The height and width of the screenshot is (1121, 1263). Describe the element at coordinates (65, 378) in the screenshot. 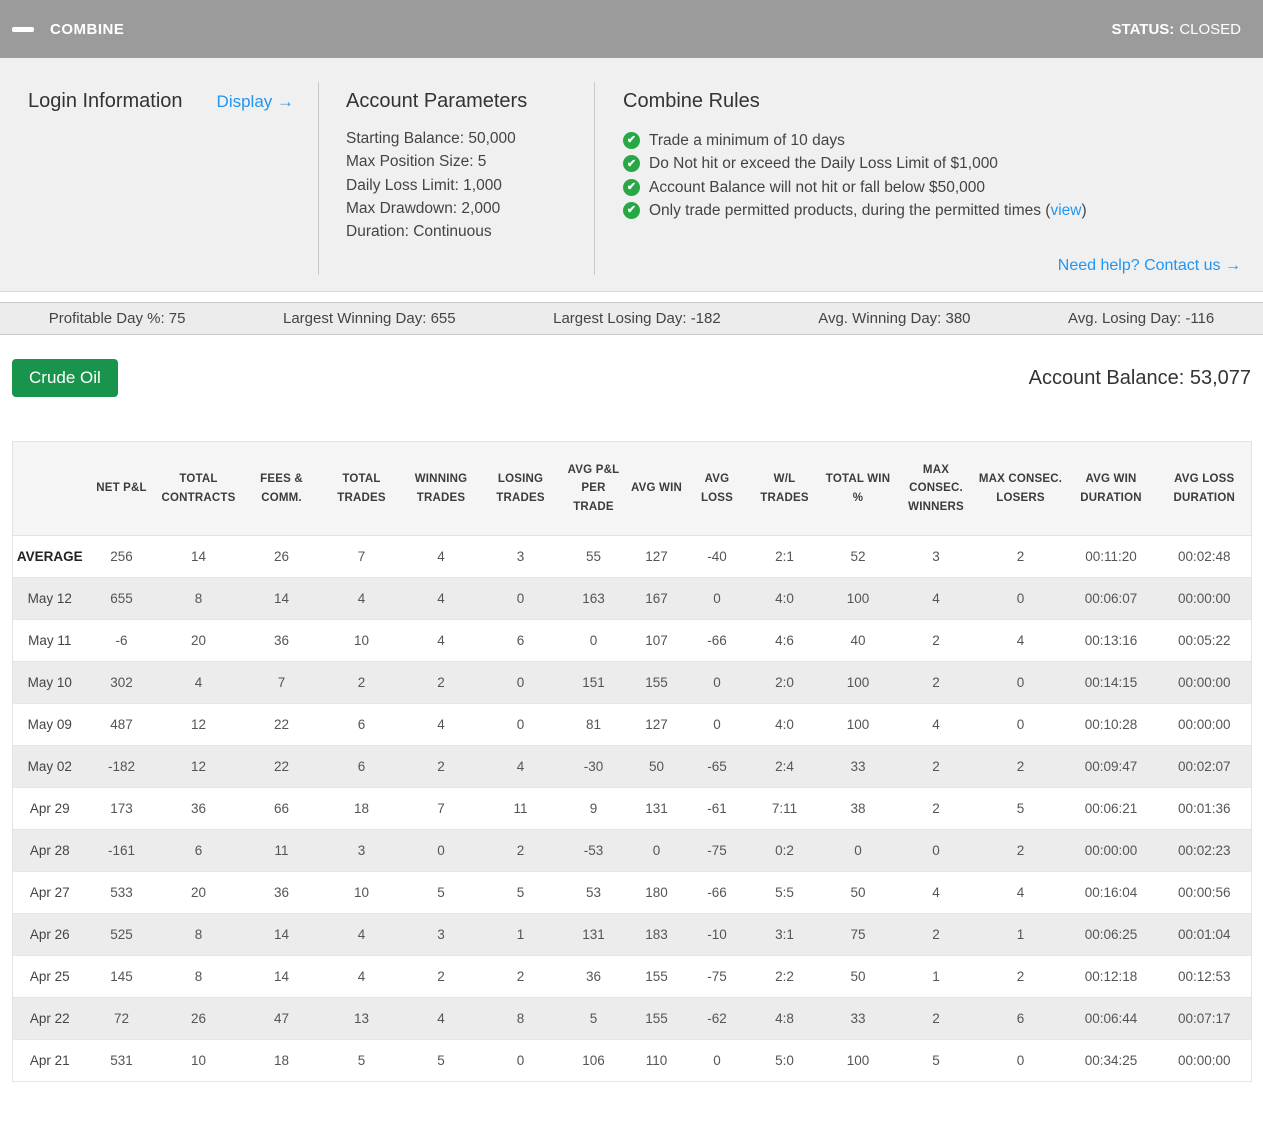

I see `crude-oil-button: Crude Oil` at that location.